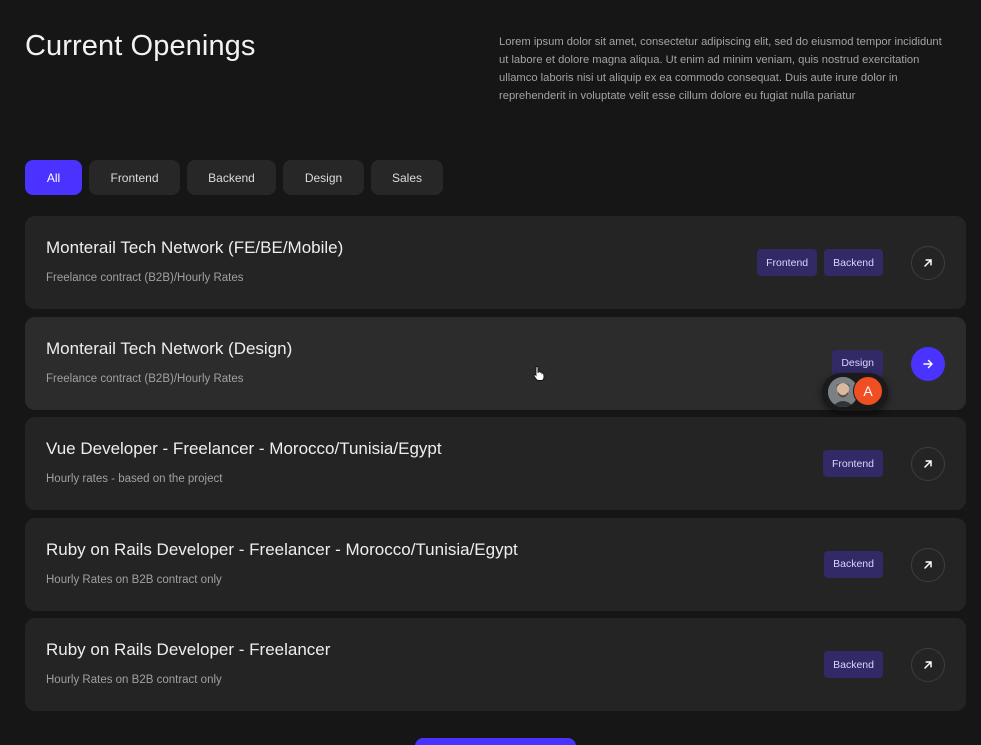  Describe the element at coordinates (188, 649) in the screenshot. I see `job-title: Ruby on Rails Developer - Freelancer` at that location.